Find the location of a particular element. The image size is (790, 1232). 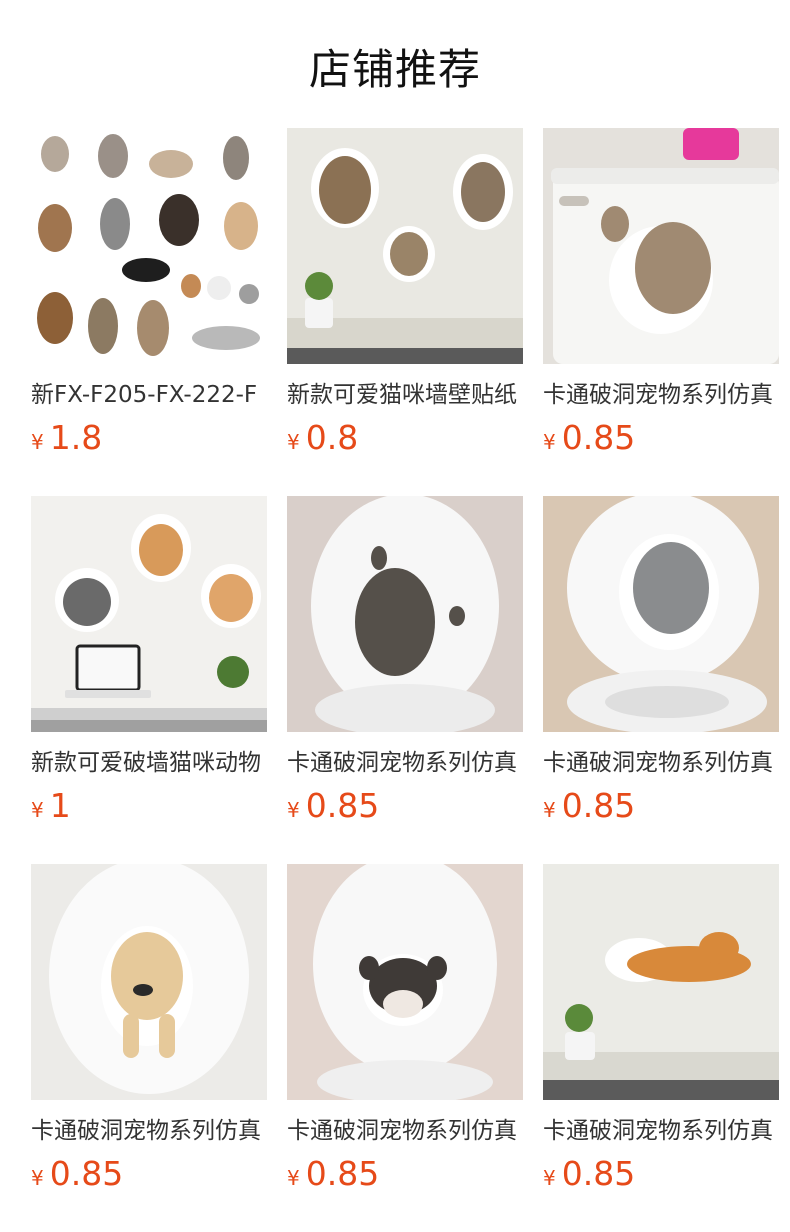

pet-stickers-sheet-image is located at coordinates (149, 246).